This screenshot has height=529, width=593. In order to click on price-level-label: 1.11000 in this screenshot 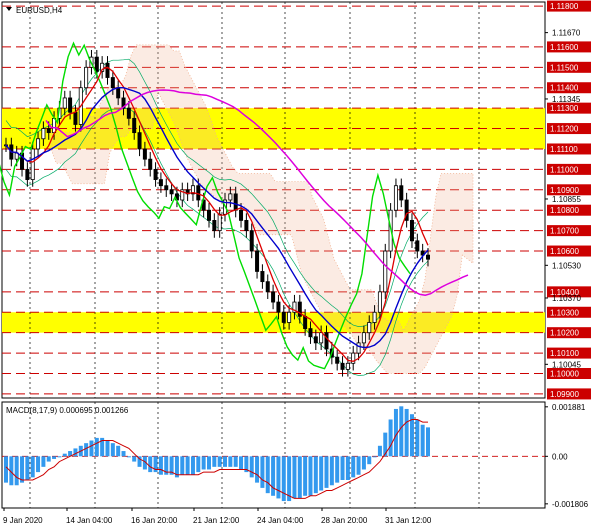, I will do `click(564, 169)`.